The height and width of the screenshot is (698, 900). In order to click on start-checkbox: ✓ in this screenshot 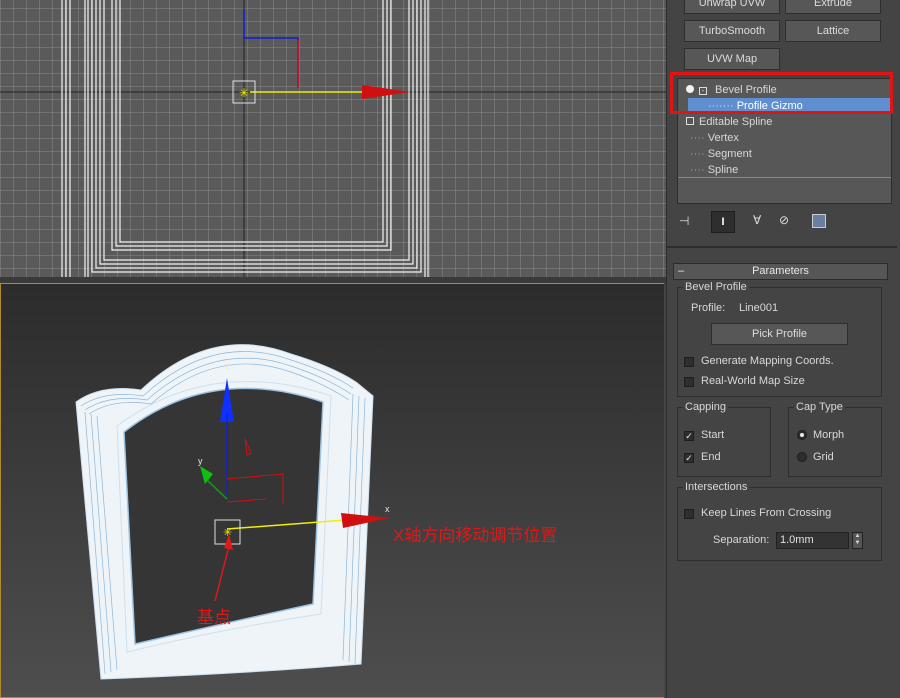, I will do `click(689, 436)`.